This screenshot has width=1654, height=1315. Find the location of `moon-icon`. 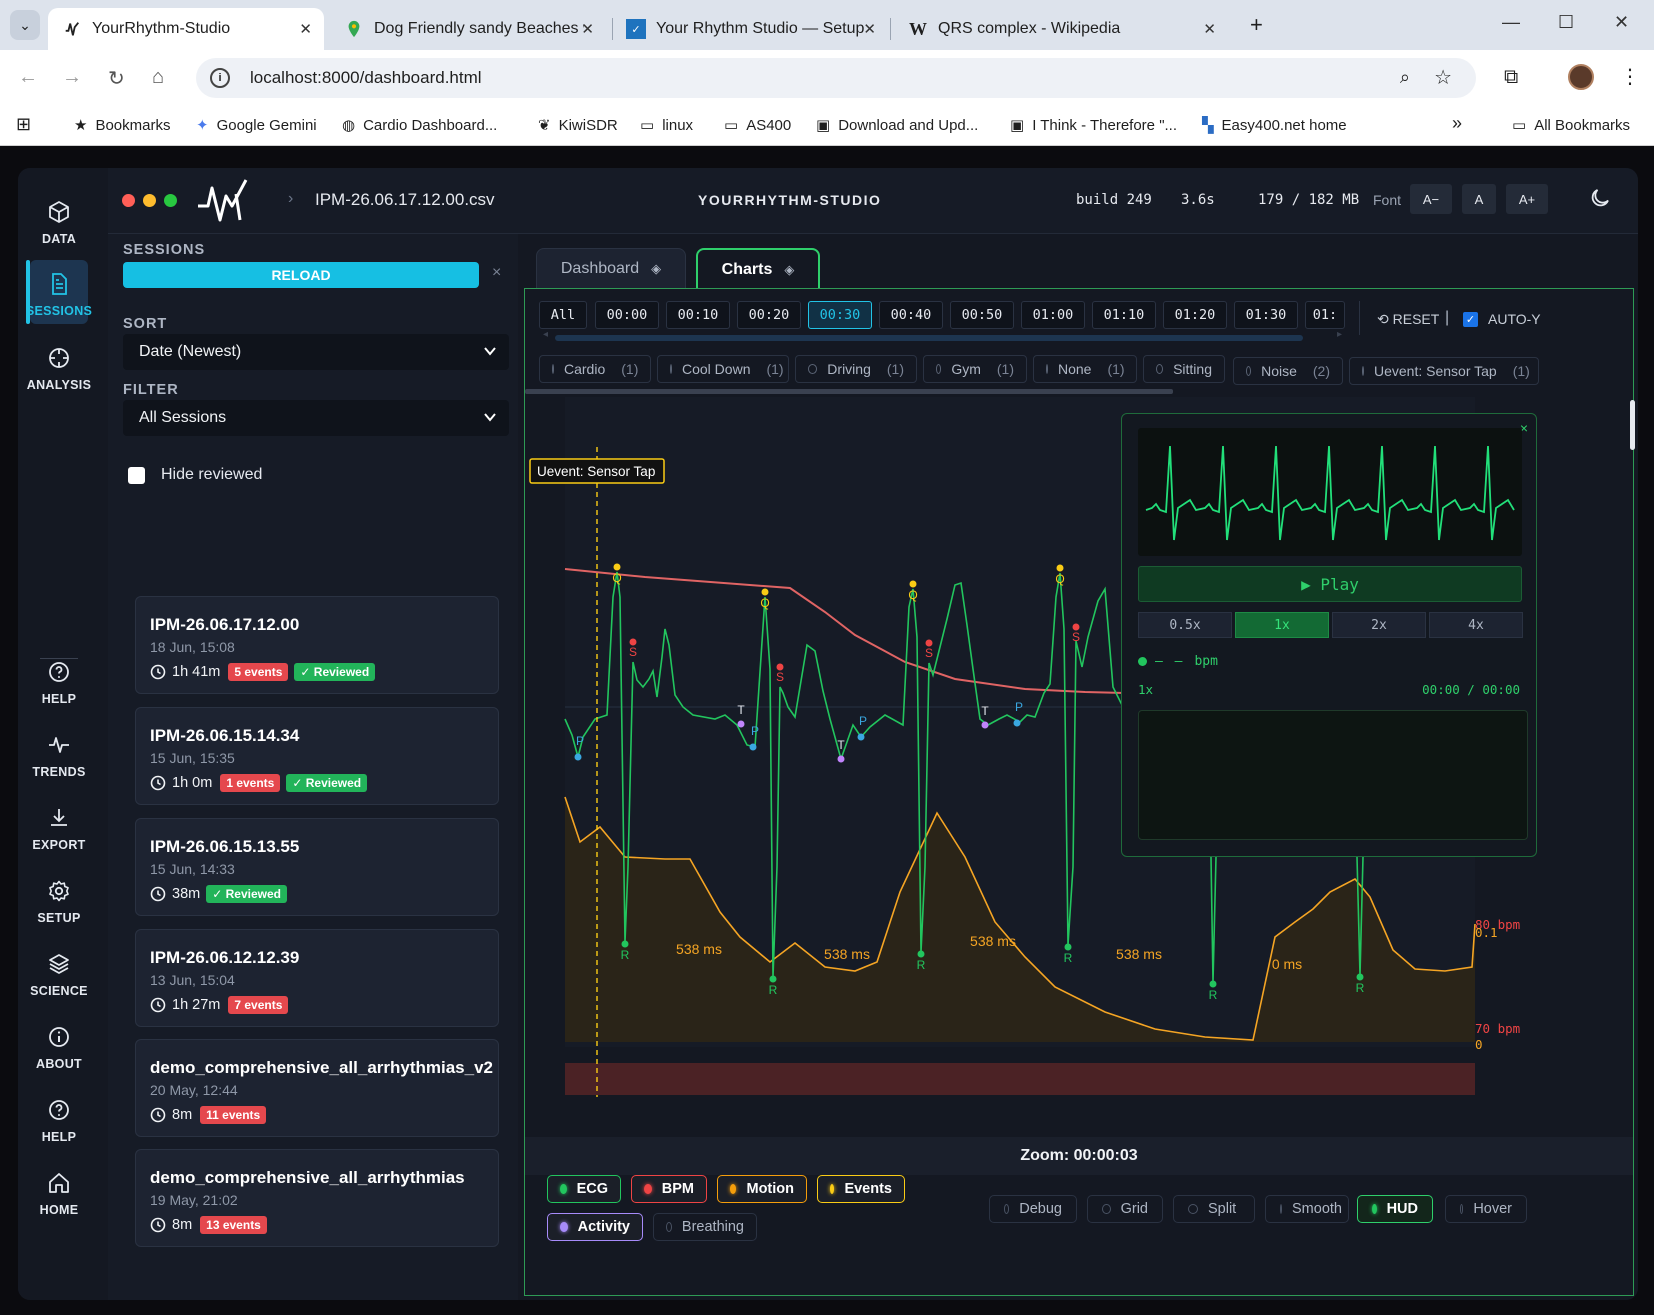

moon-icon is located at coordinates (1600, 198).